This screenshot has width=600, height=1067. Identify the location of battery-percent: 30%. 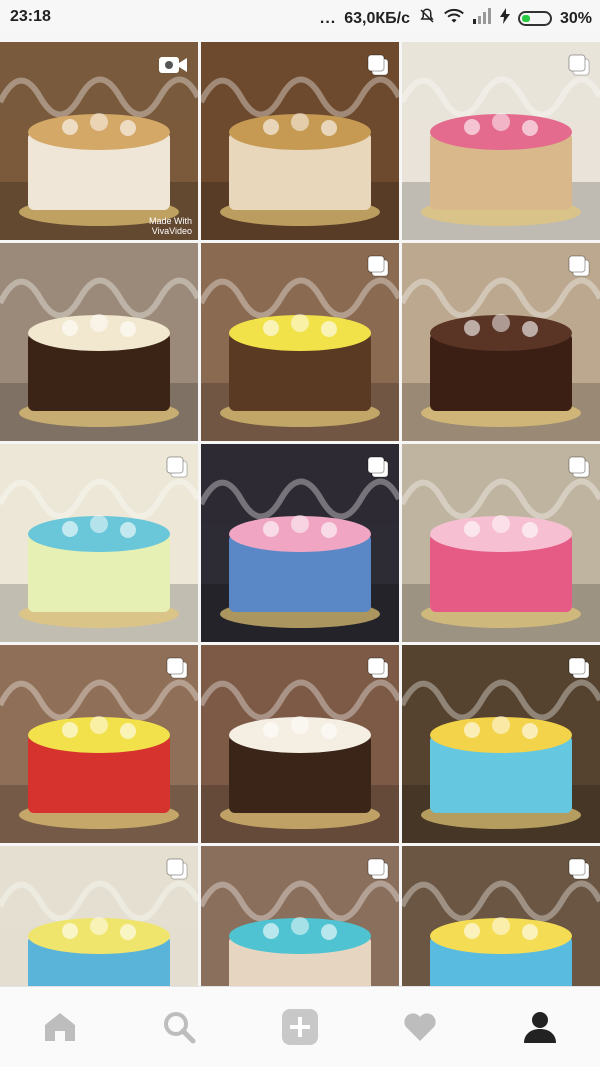
(575, 18).